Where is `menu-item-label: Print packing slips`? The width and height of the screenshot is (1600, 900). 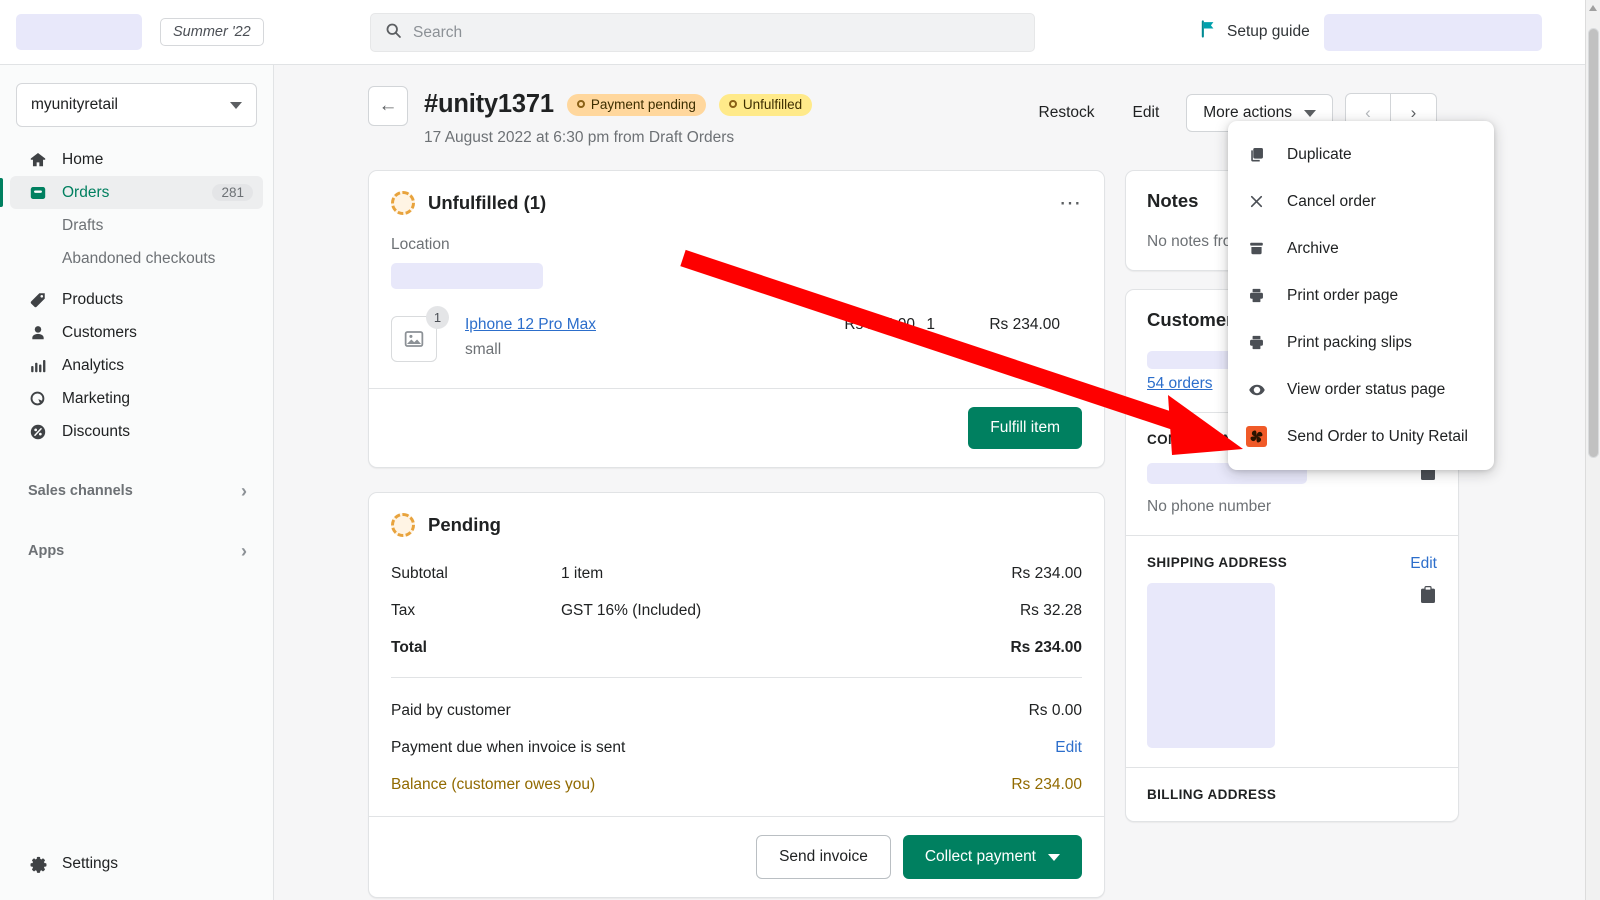 menu-item-label: Print packing slips is located at coordinates (1349, 342).